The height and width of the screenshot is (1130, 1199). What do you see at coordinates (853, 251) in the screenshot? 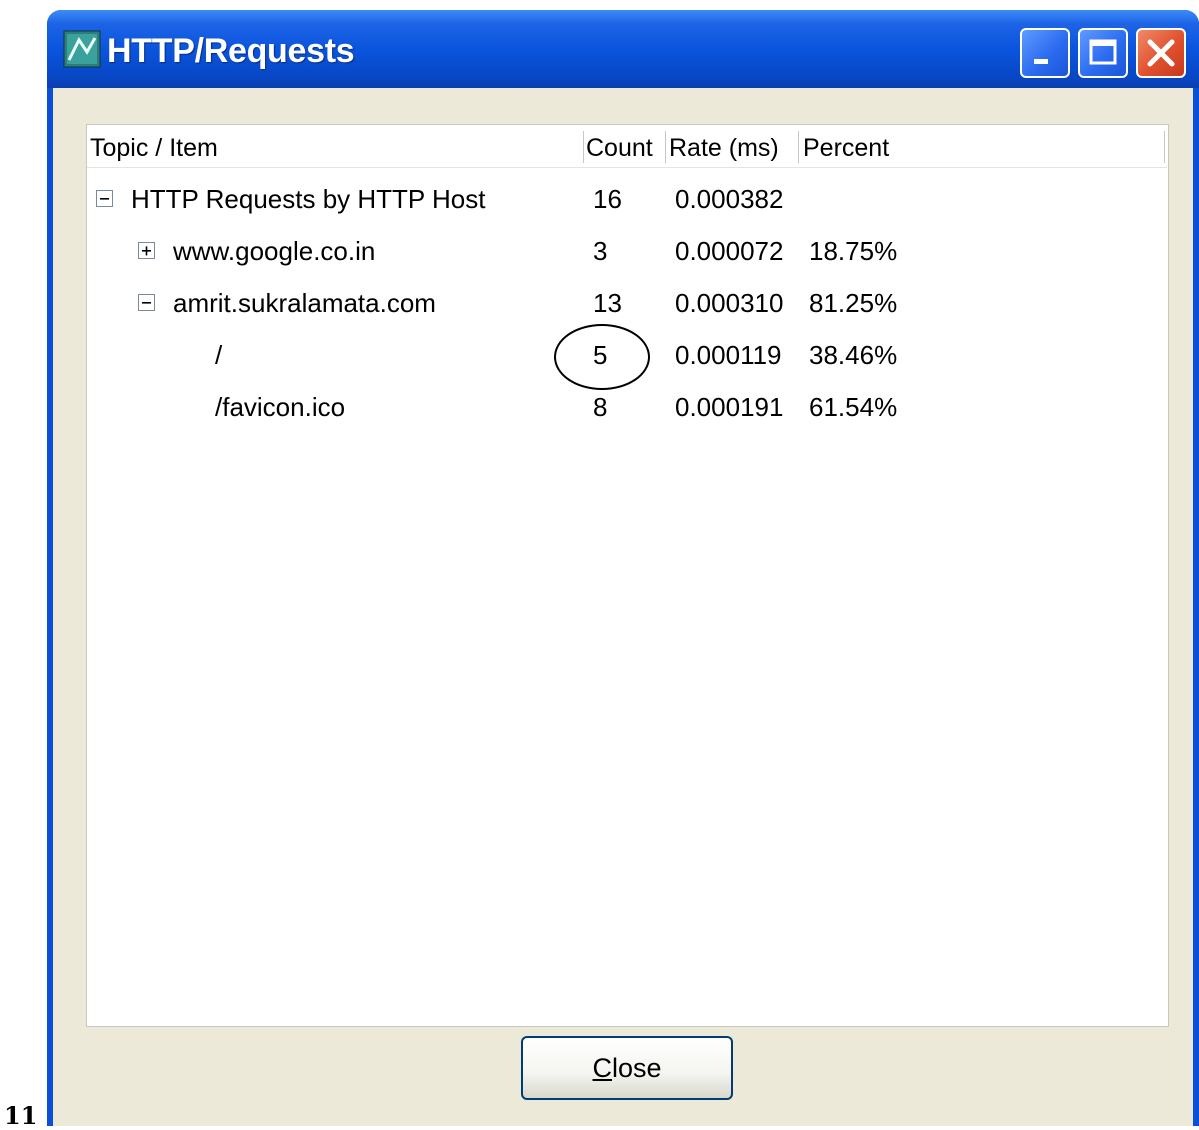
I see `row-percent: 18.75%` at bounding box center [853, 251].